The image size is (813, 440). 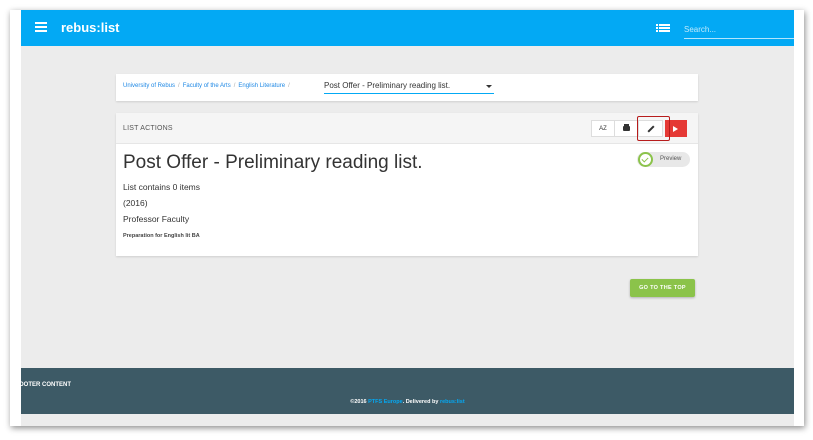 I want to click on copyright-mid: . Delivered by, so click(x=421, y=402).